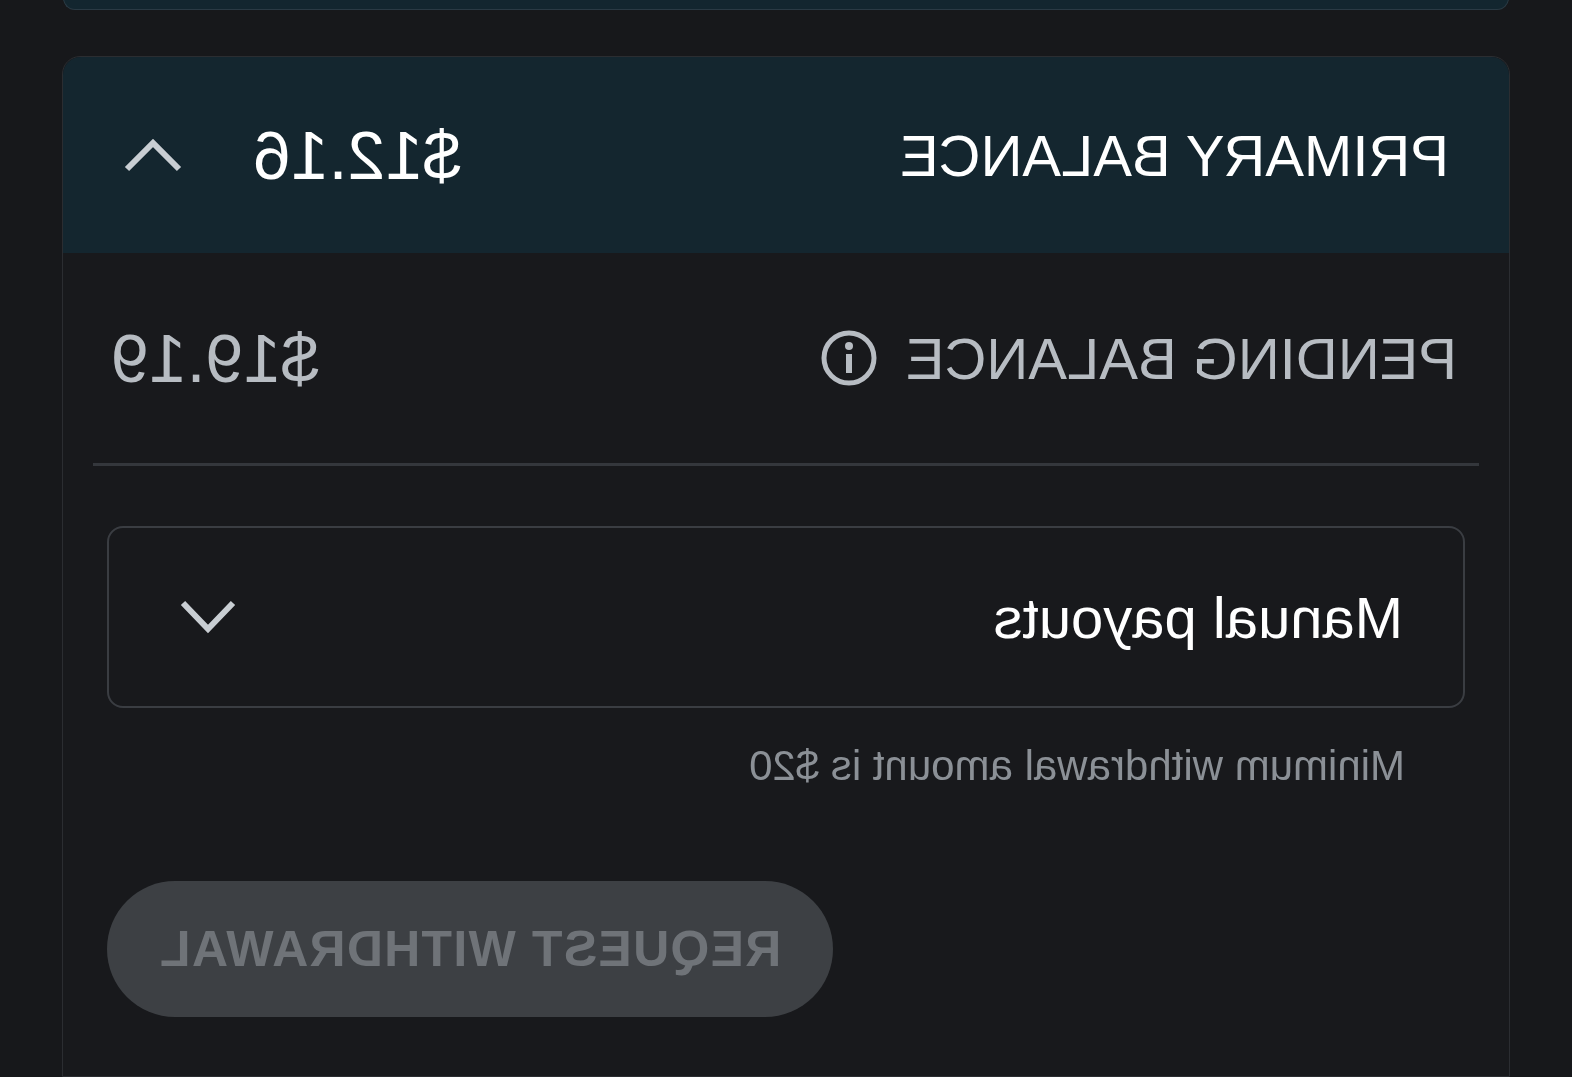  Describe the element at coordinates (1181, 358) in the screenshot. I see `pending-balance-label: PENDING BALANCE` at that location.